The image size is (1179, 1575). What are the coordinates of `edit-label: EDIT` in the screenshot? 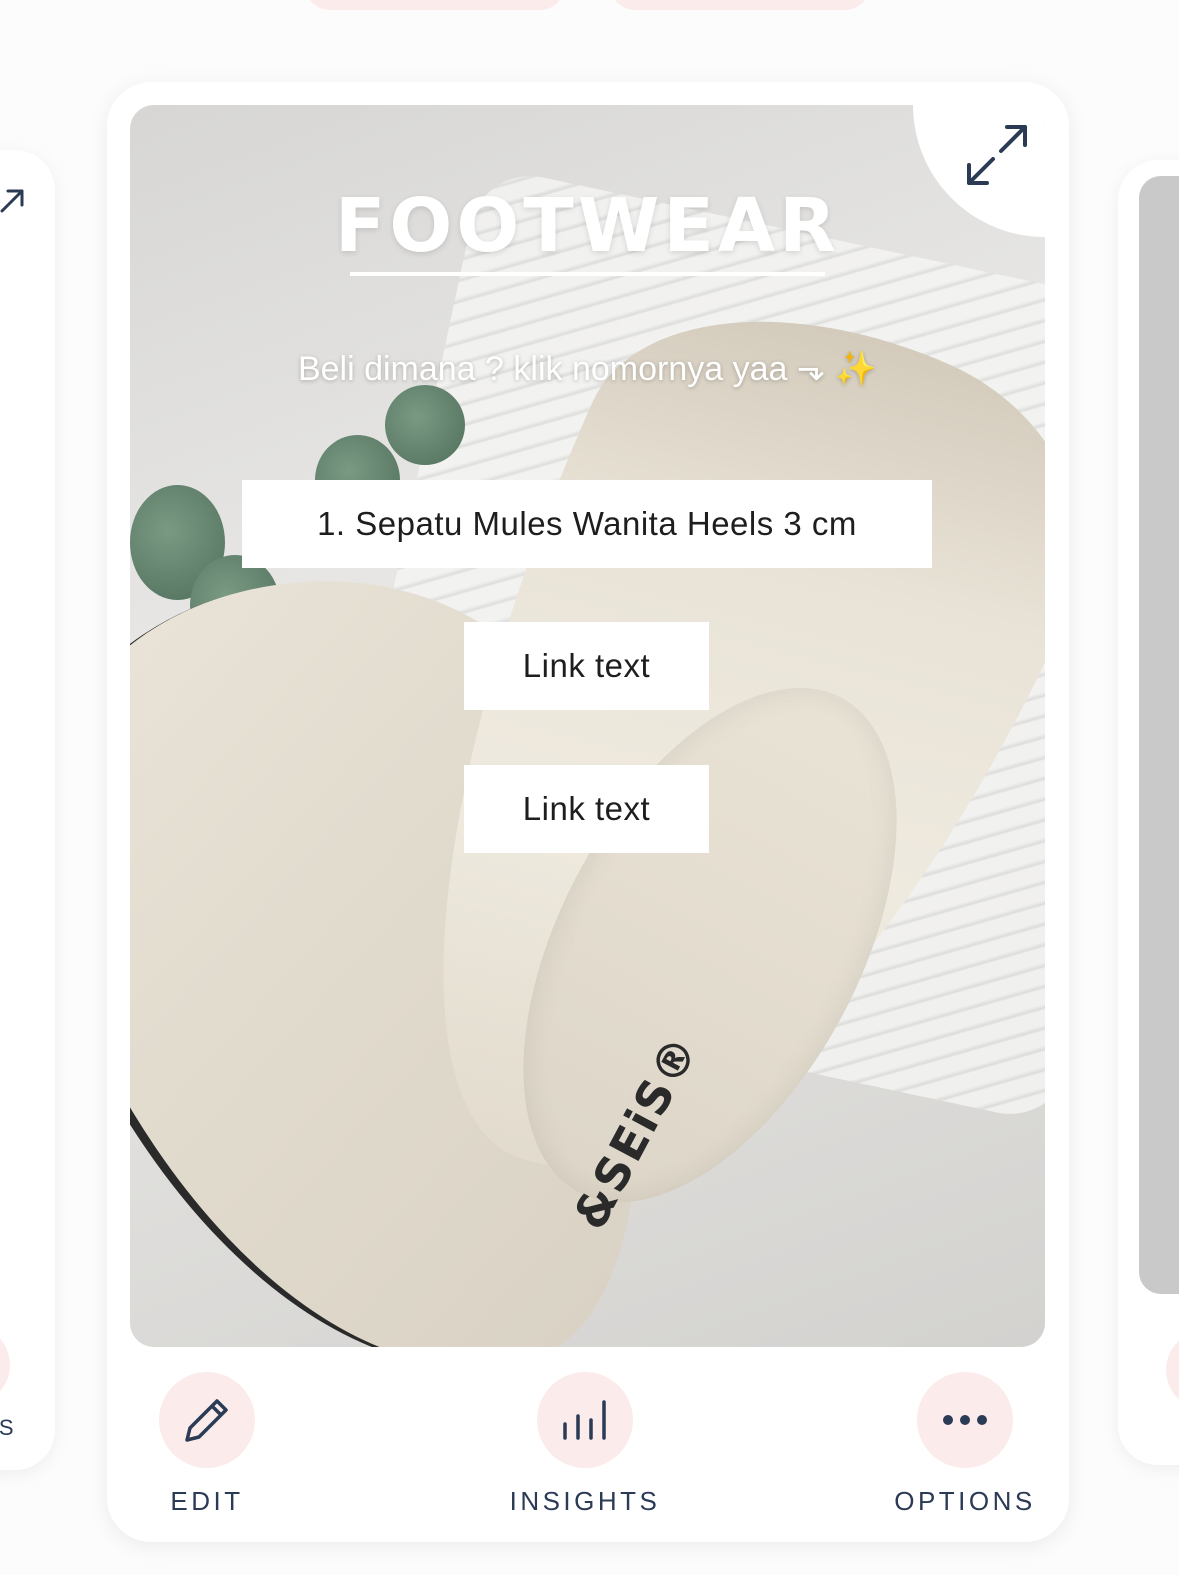 It's located at (207, 1501).